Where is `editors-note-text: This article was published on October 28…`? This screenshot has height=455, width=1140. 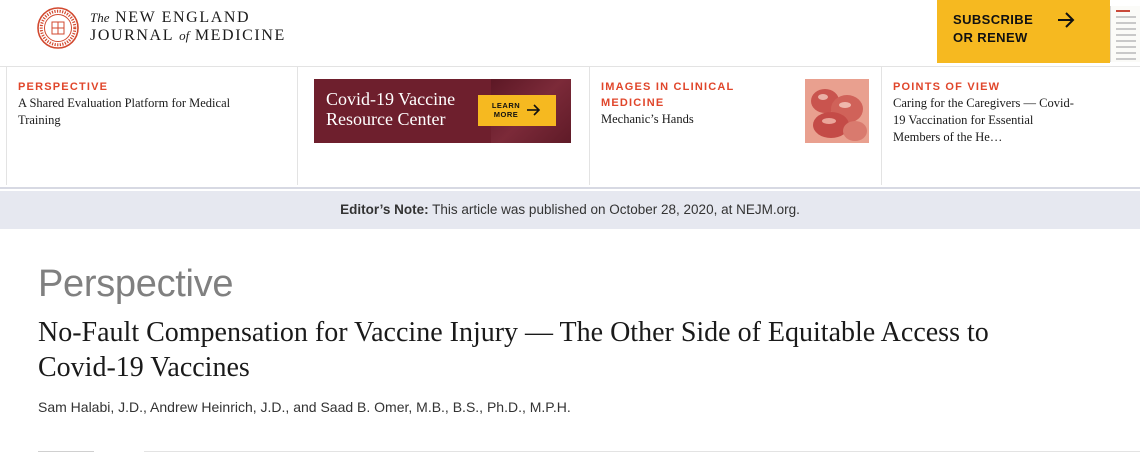 editors-note-text: This article was published on October 28… is located at coordinates (614, 209).